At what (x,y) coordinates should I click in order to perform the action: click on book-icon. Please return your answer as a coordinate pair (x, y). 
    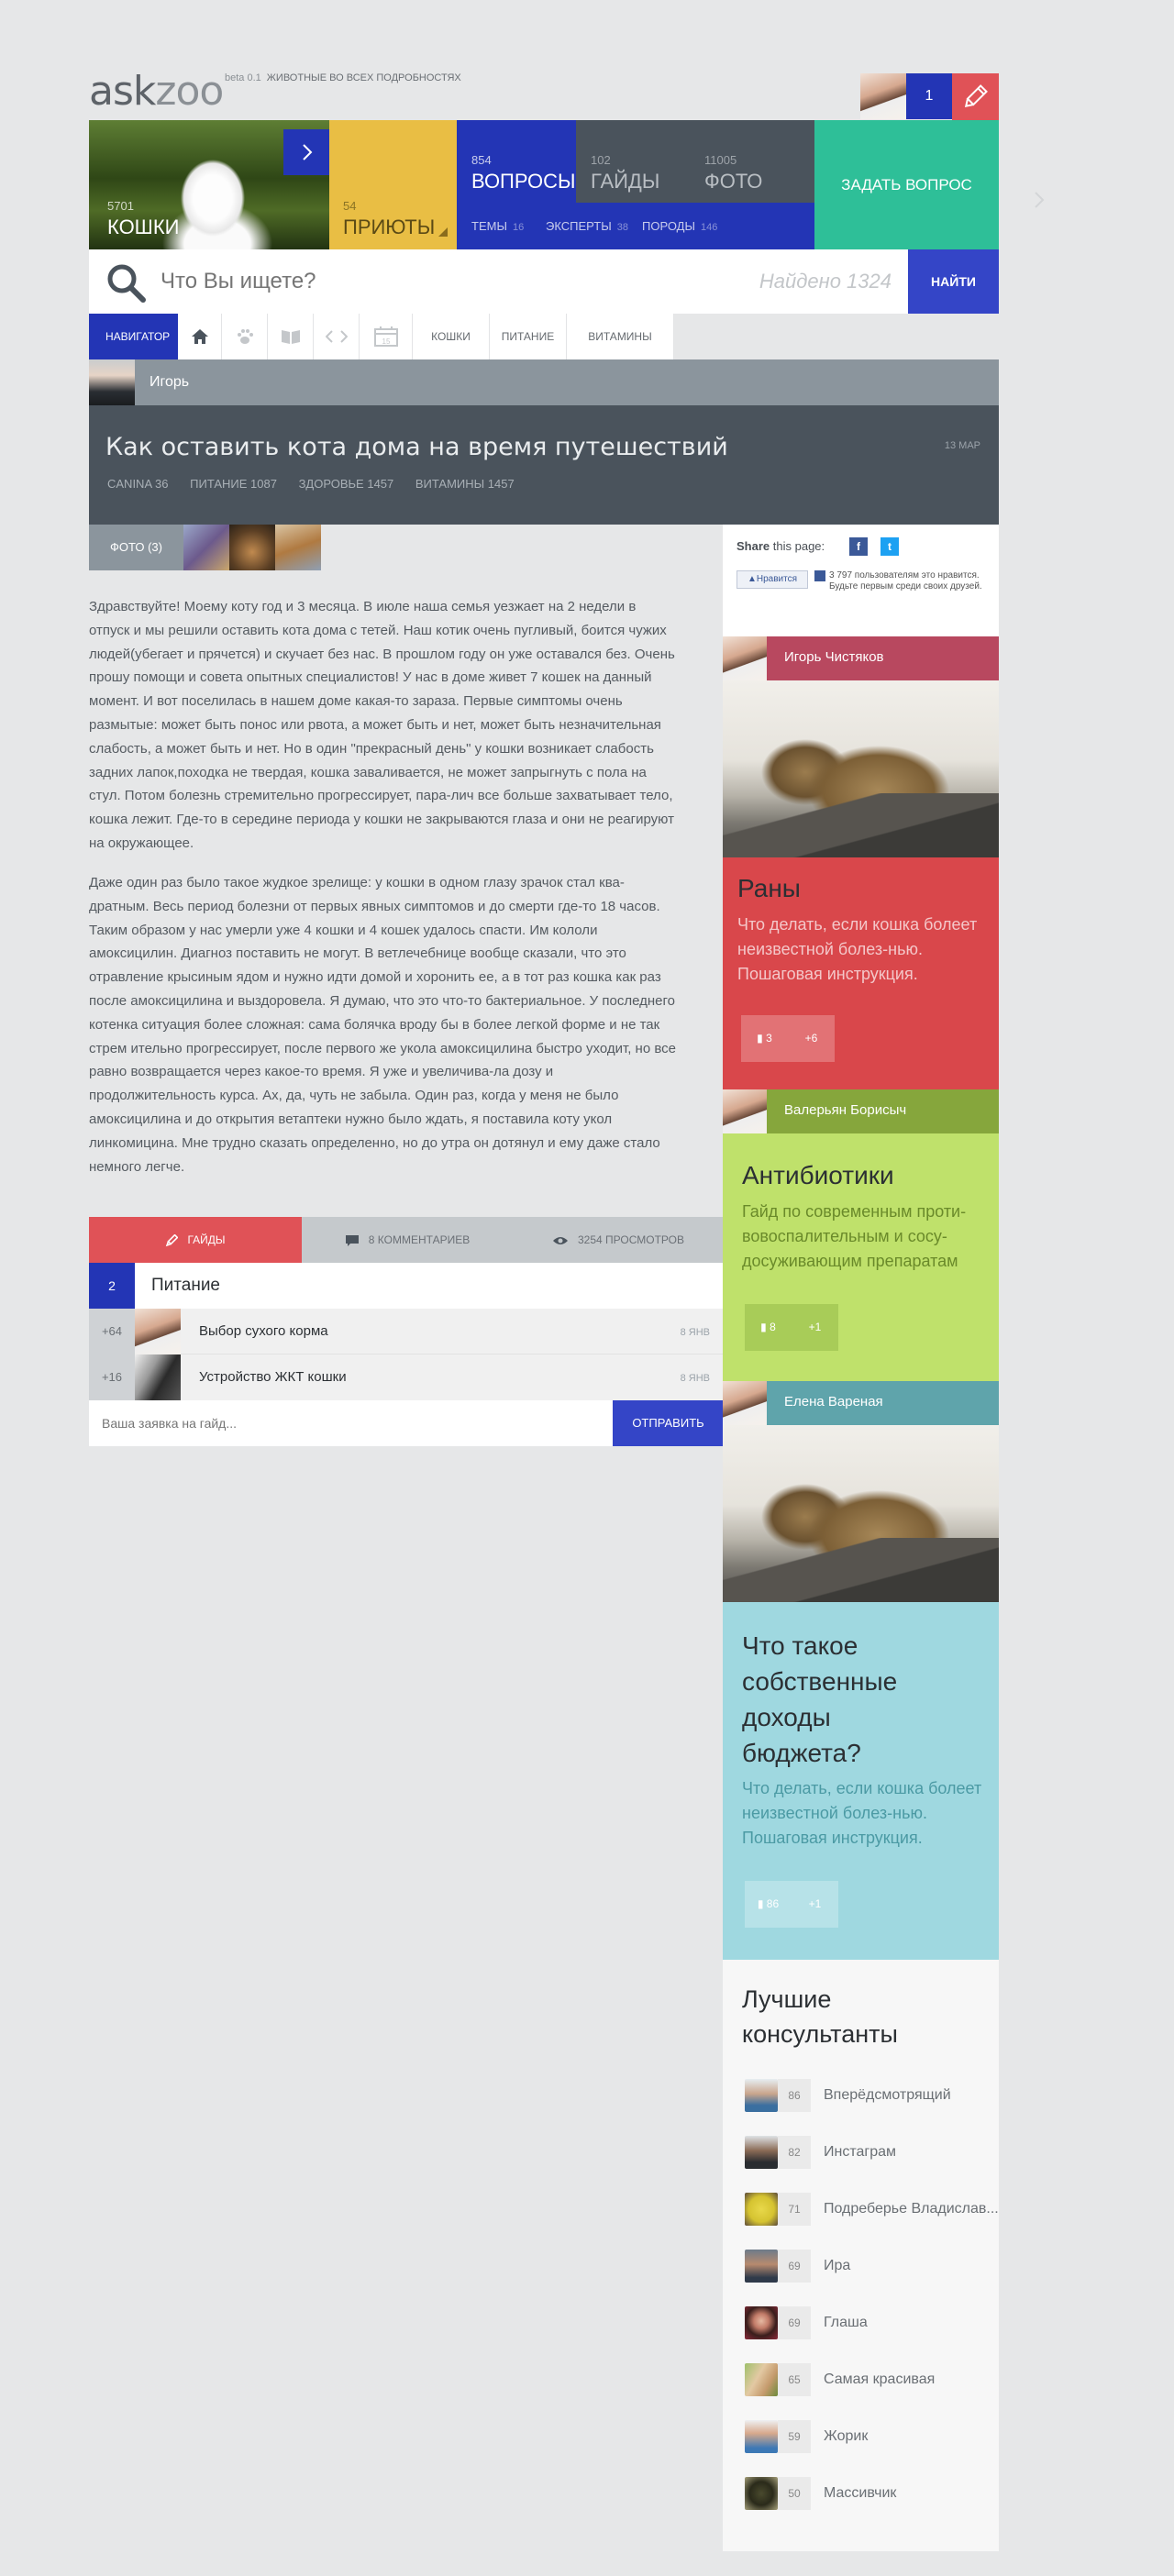
    Looking at the image, I should click on (290, 337).